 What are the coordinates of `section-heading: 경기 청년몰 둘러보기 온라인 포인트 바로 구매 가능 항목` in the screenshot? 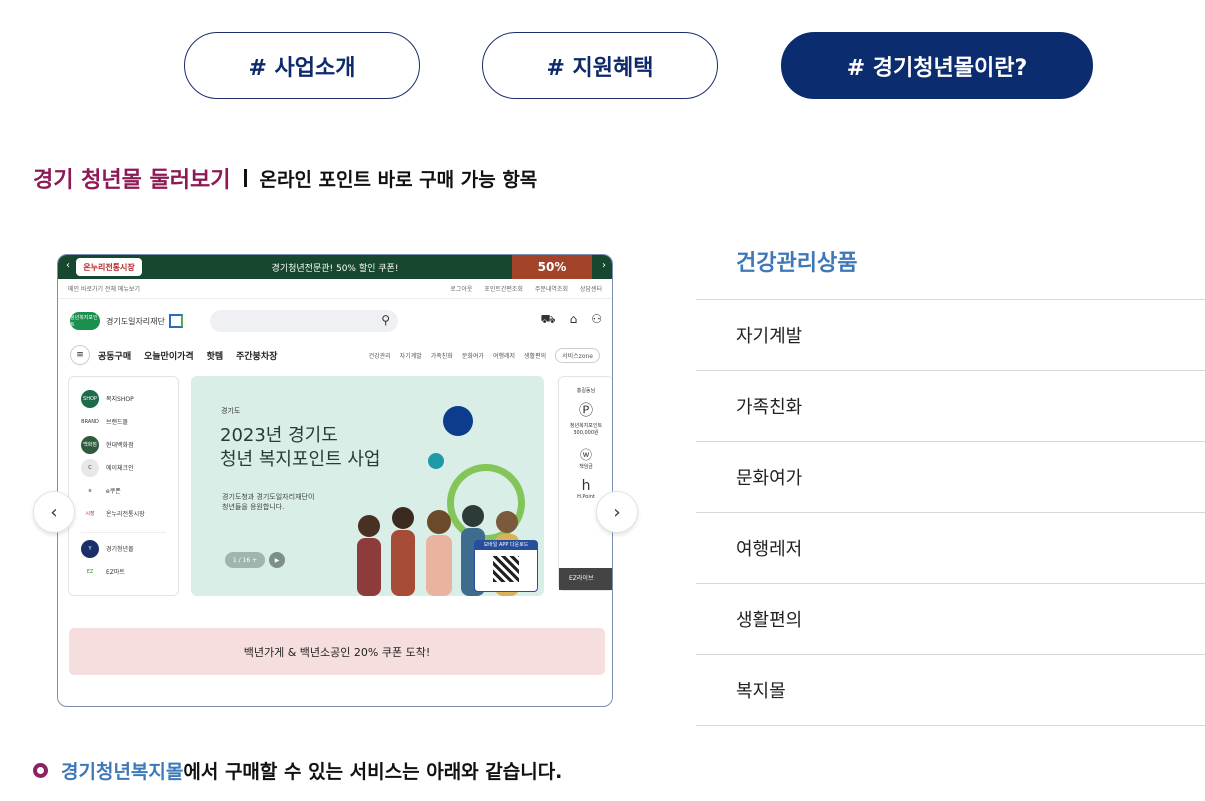 It's located at (285, 178).